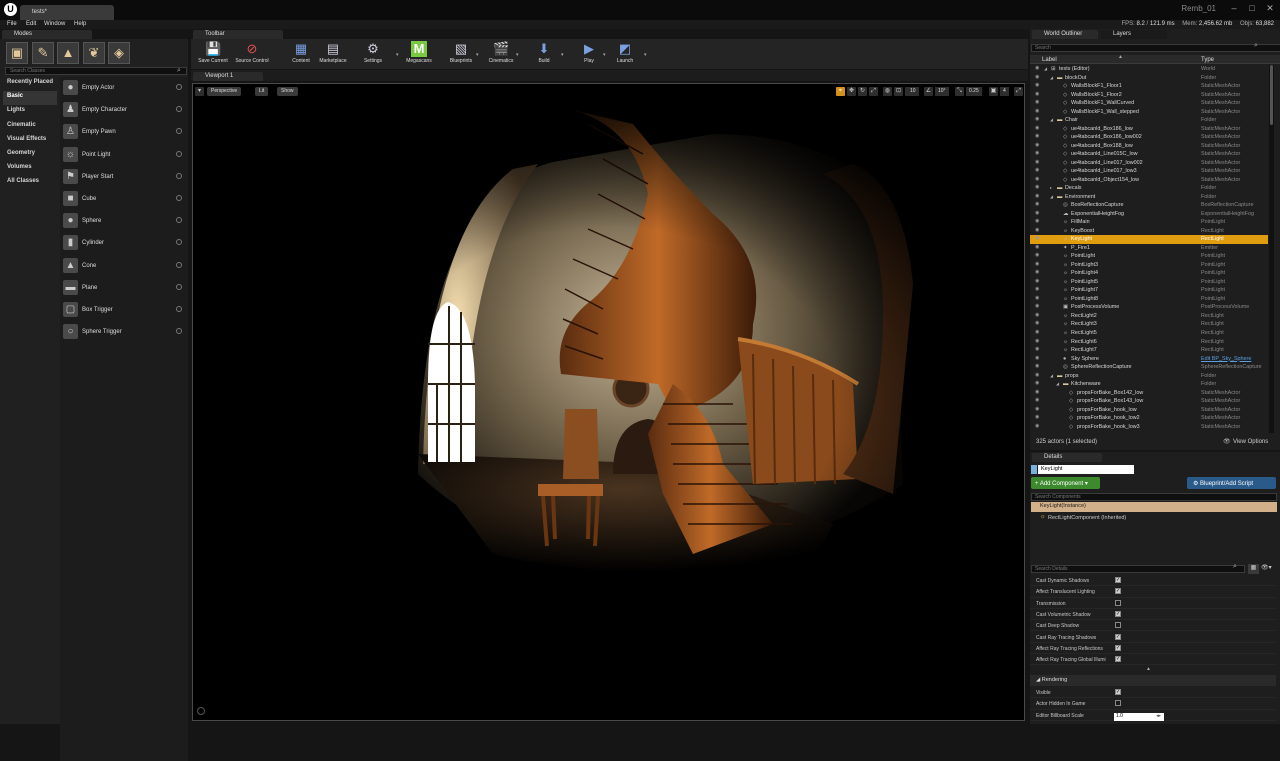 The image size is (1280, 761). What do you see at coordinates (238, 34) in the screenshot?
I see `toolbar-tab: Toolbar` at bounding box center [238, 34].